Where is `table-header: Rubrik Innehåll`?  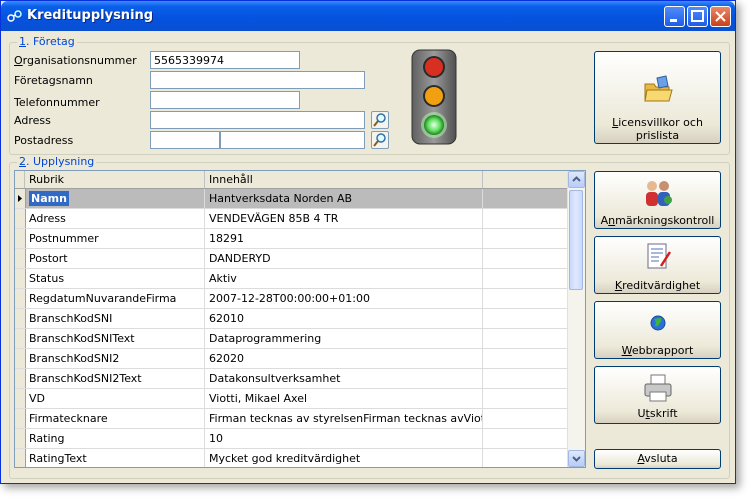
table-header: Rubrik Innehåll is located at coordinates (292, 180).